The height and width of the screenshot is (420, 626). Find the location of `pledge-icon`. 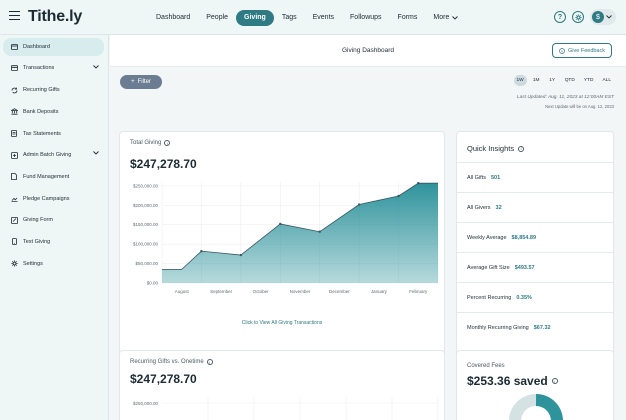

pledge-icon is located at coordinates (14, 199).